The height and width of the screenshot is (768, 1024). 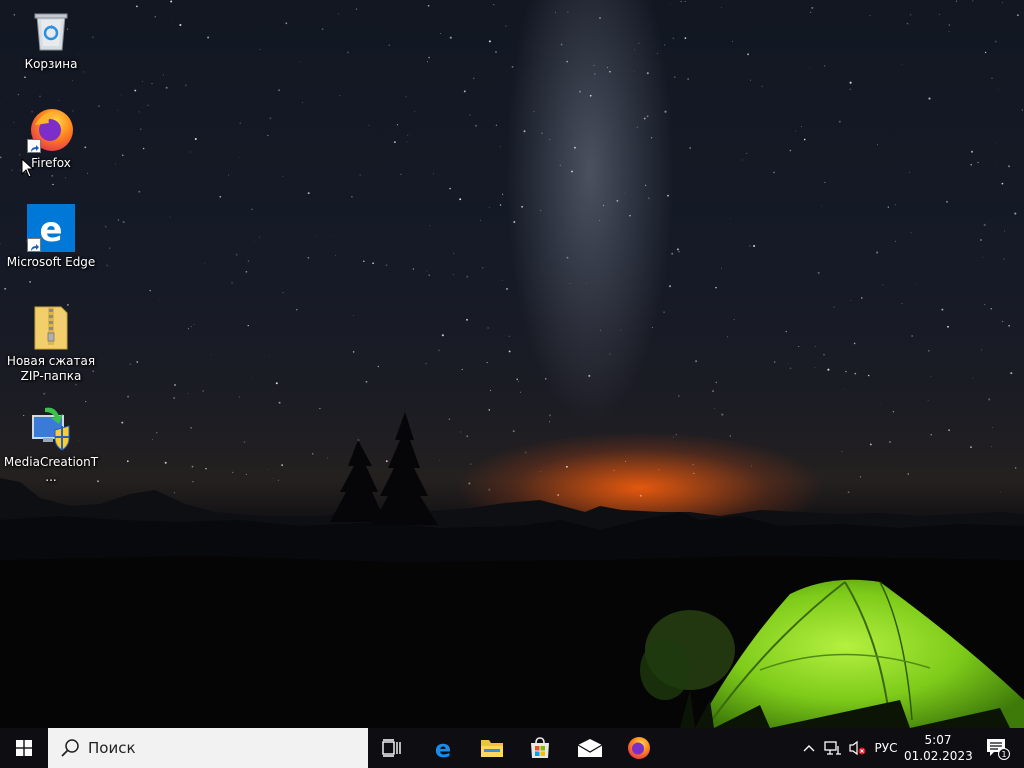 I want to click on network-button, so click(x=833, y=748).